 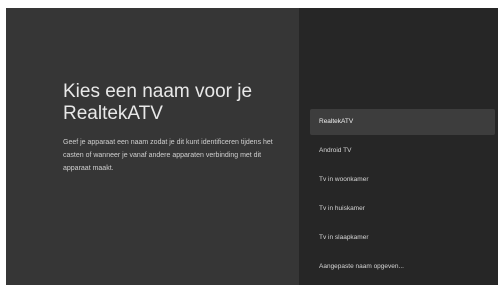 I want to click on option-realtekatv: RealtekATV, so click(x=402, y=122).